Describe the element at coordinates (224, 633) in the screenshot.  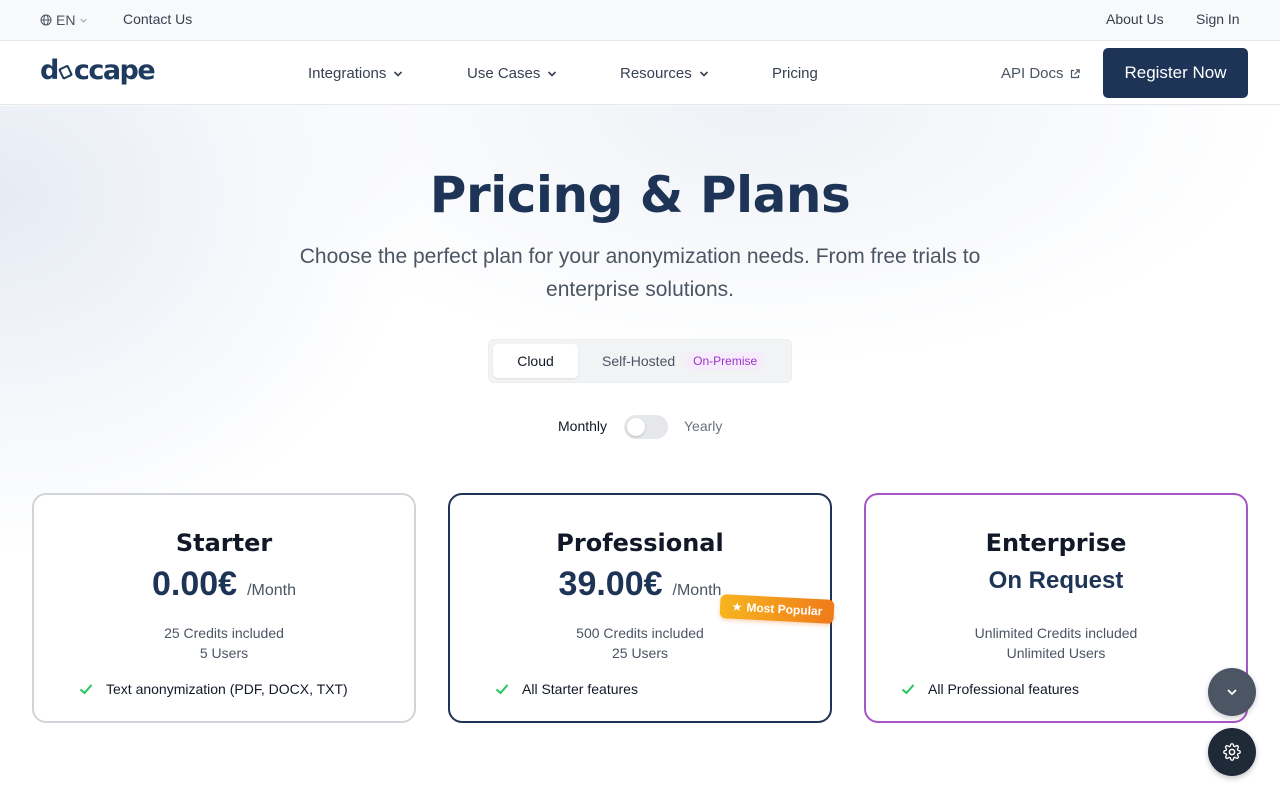
I see `plan-credits: 25 Credits included` at that location.